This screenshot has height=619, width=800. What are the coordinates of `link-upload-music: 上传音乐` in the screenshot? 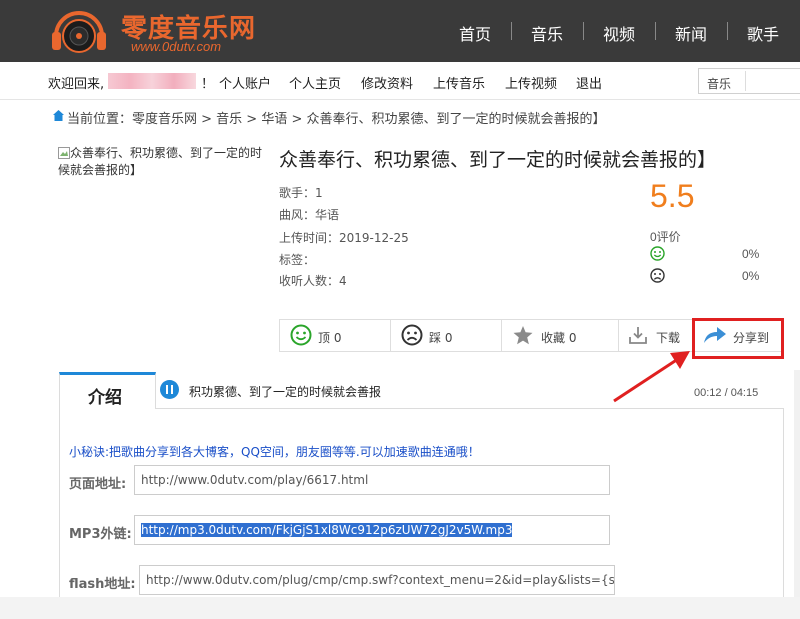 It's located at (459, 82).